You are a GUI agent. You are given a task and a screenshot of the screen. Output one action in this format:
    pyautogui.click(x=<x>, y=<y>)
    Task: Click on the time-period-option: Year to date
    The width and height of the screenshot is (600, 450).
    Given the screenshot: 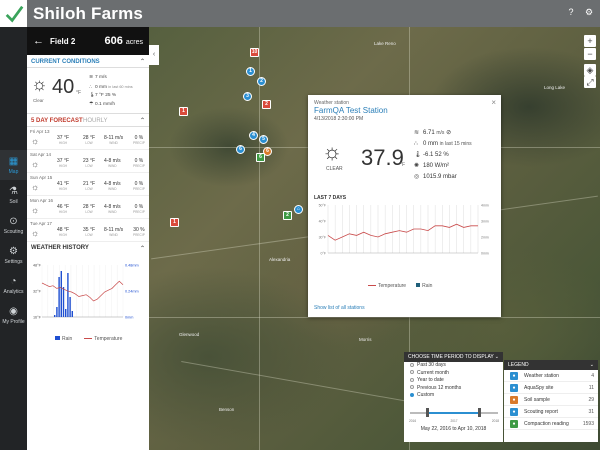 What is the action you would take?
    pyautogui.click(x=453, y=381)
    